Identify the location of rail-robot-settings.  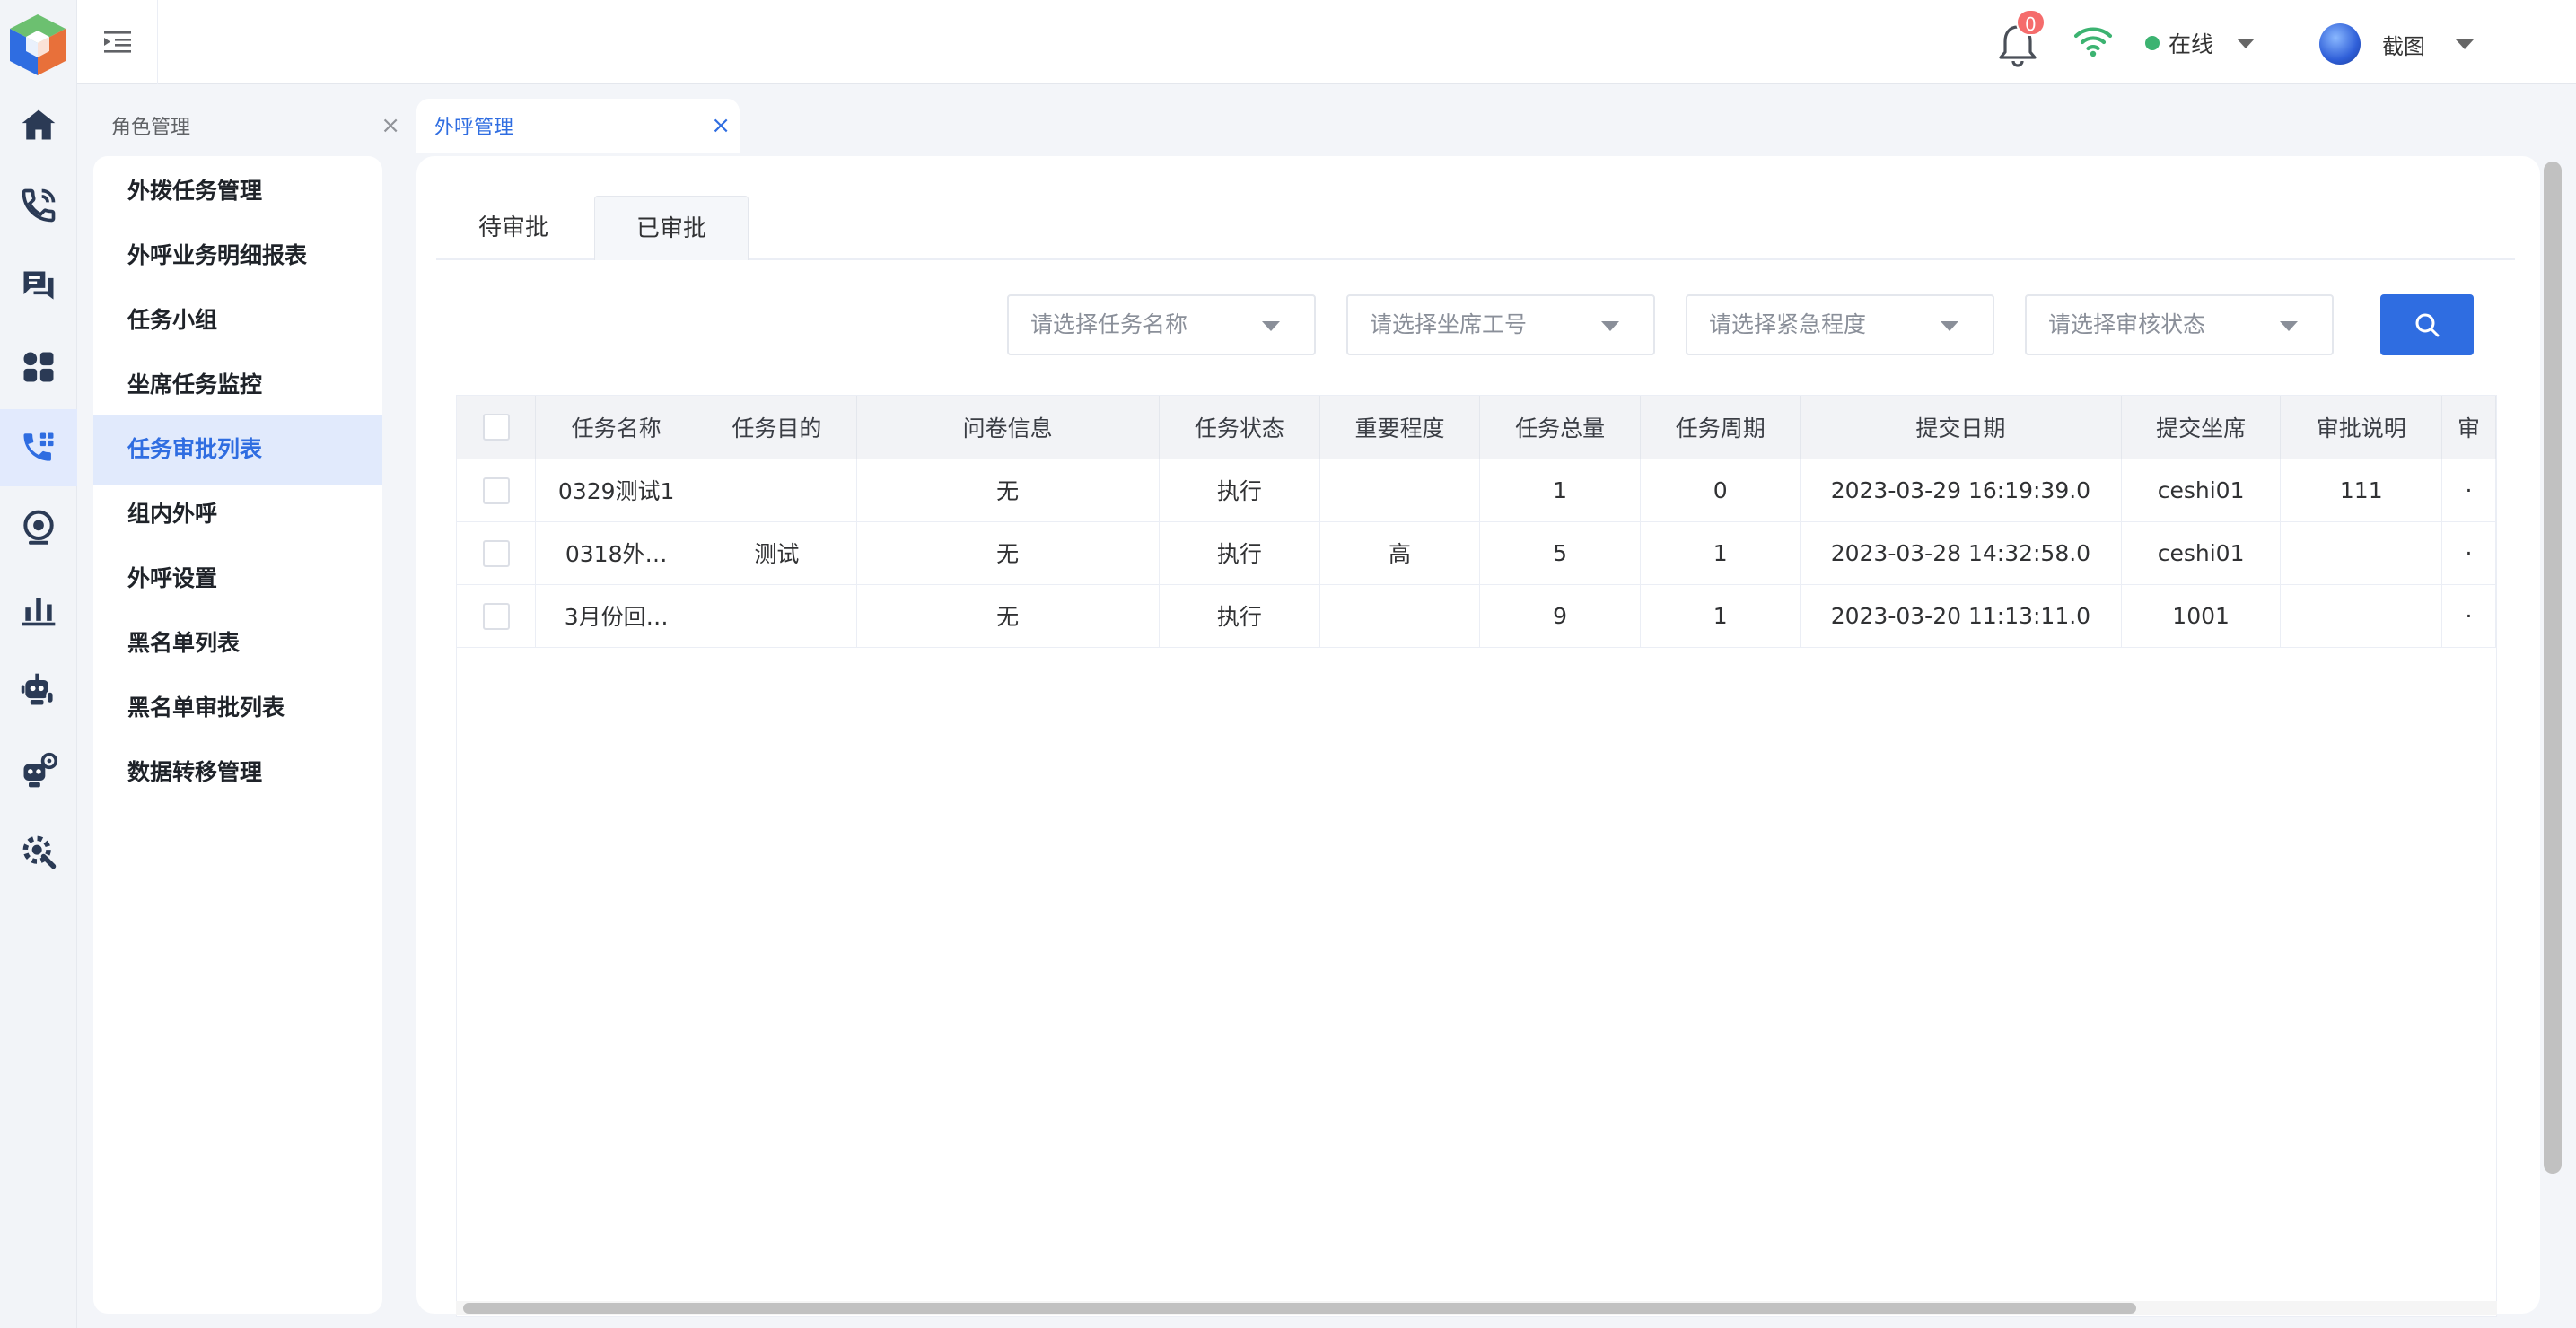
(38, 771).